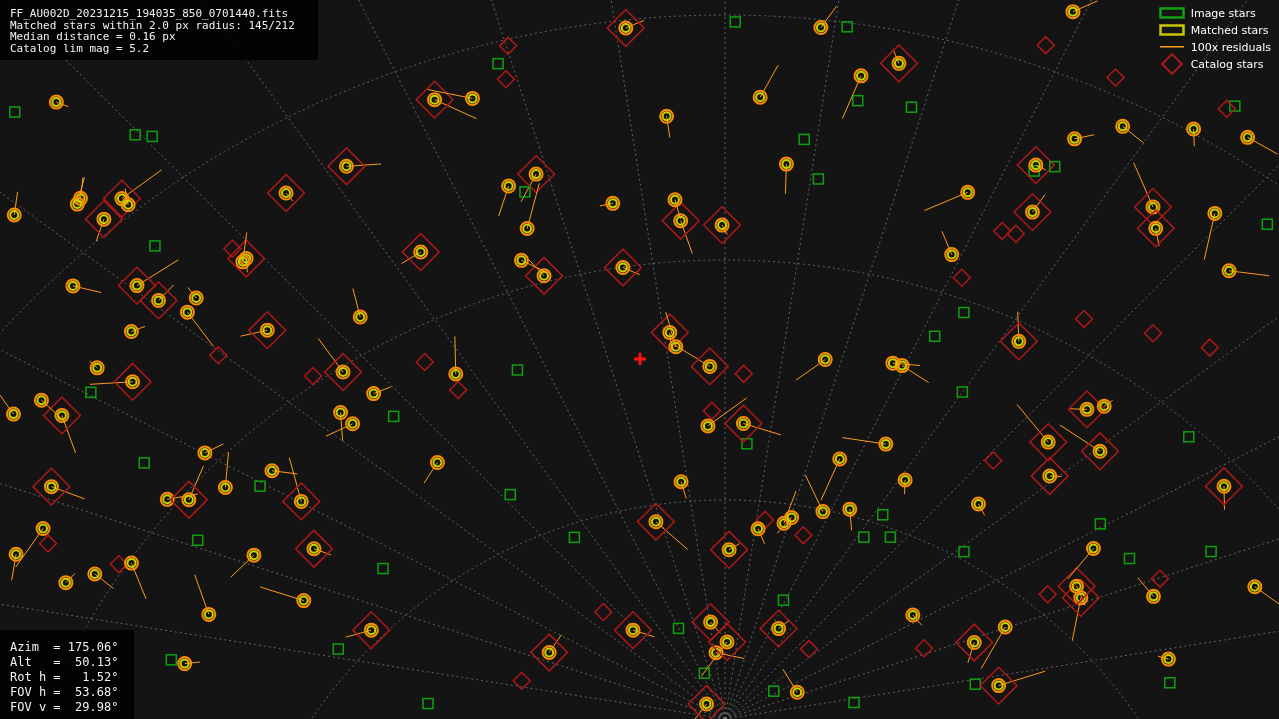 The width and height of the screenshot is (1279, 719). Describe the element at coordinates (65, 662) in the screenshot. I see `pointing-text: Alt = 50.13°` at that location.